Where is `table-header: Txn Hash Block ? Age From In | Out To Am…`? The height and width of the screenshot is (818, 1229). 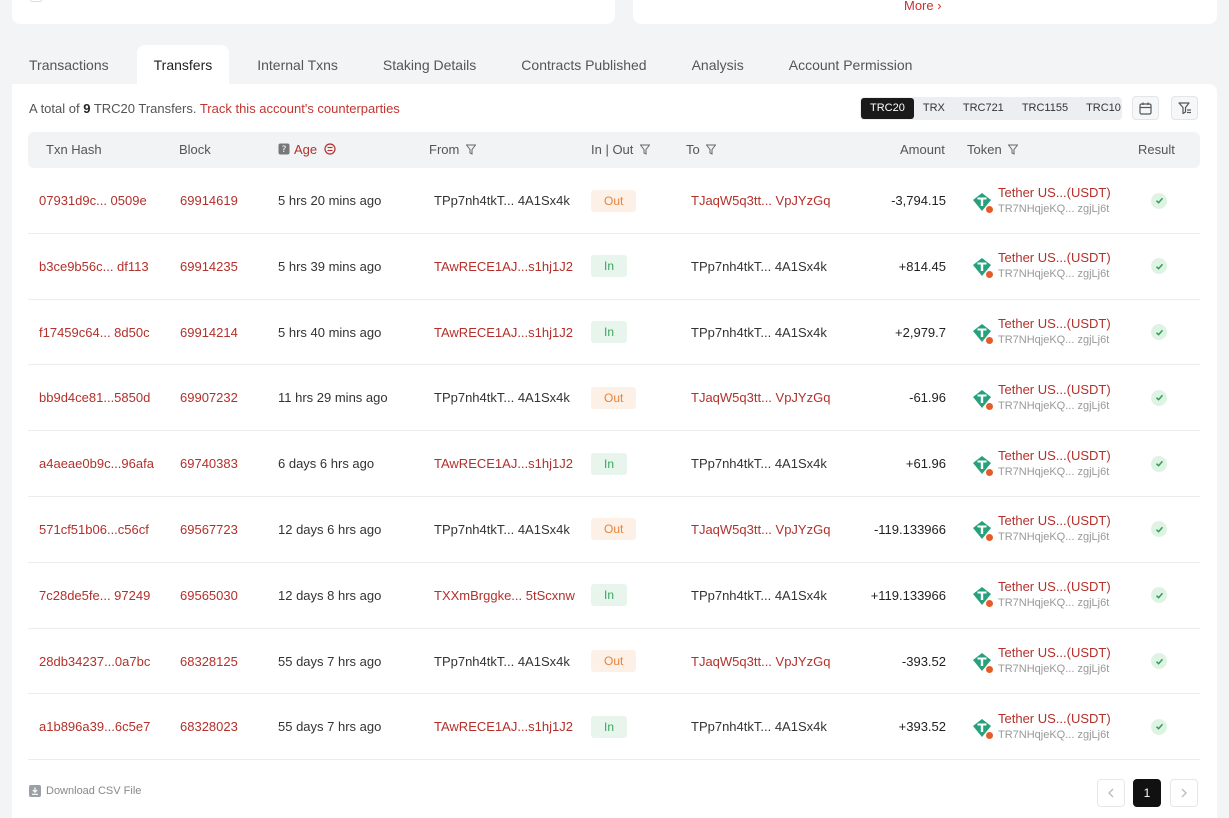
table-header: Txn Hash Block ? Age From In | Out To Am… is located at coordinates (614, 150).